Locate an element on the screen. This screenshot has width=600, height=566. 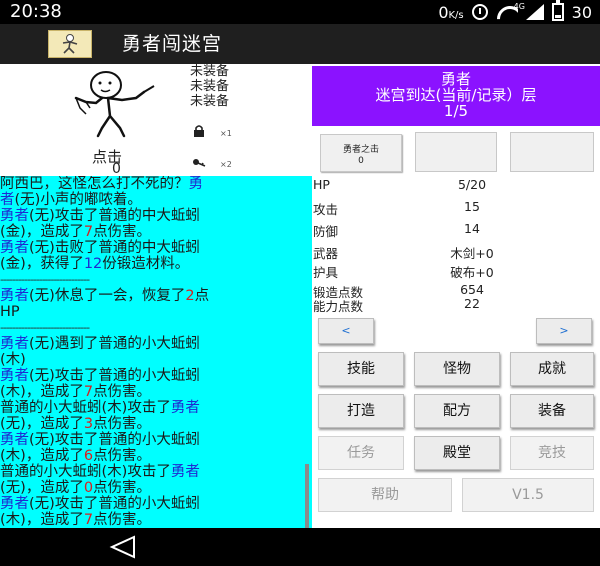
skills-button: 技能 is located at coordinates (361, 369).